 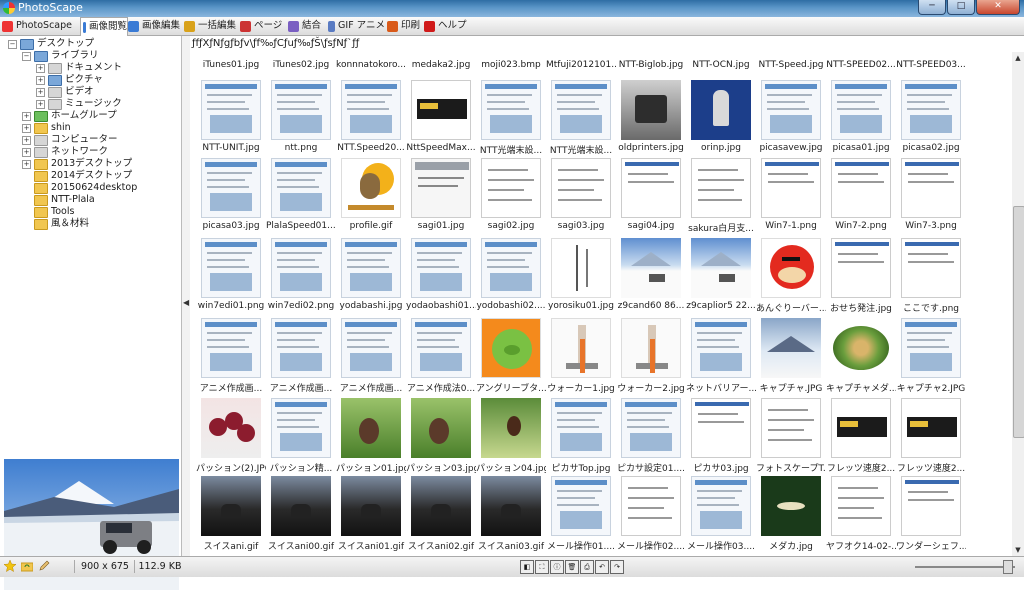 What do you see at coordinates (231, 437) in the screenshot?
I see `thumbnail-item: パッション(2).JPG` at bounding box center [231, 437].